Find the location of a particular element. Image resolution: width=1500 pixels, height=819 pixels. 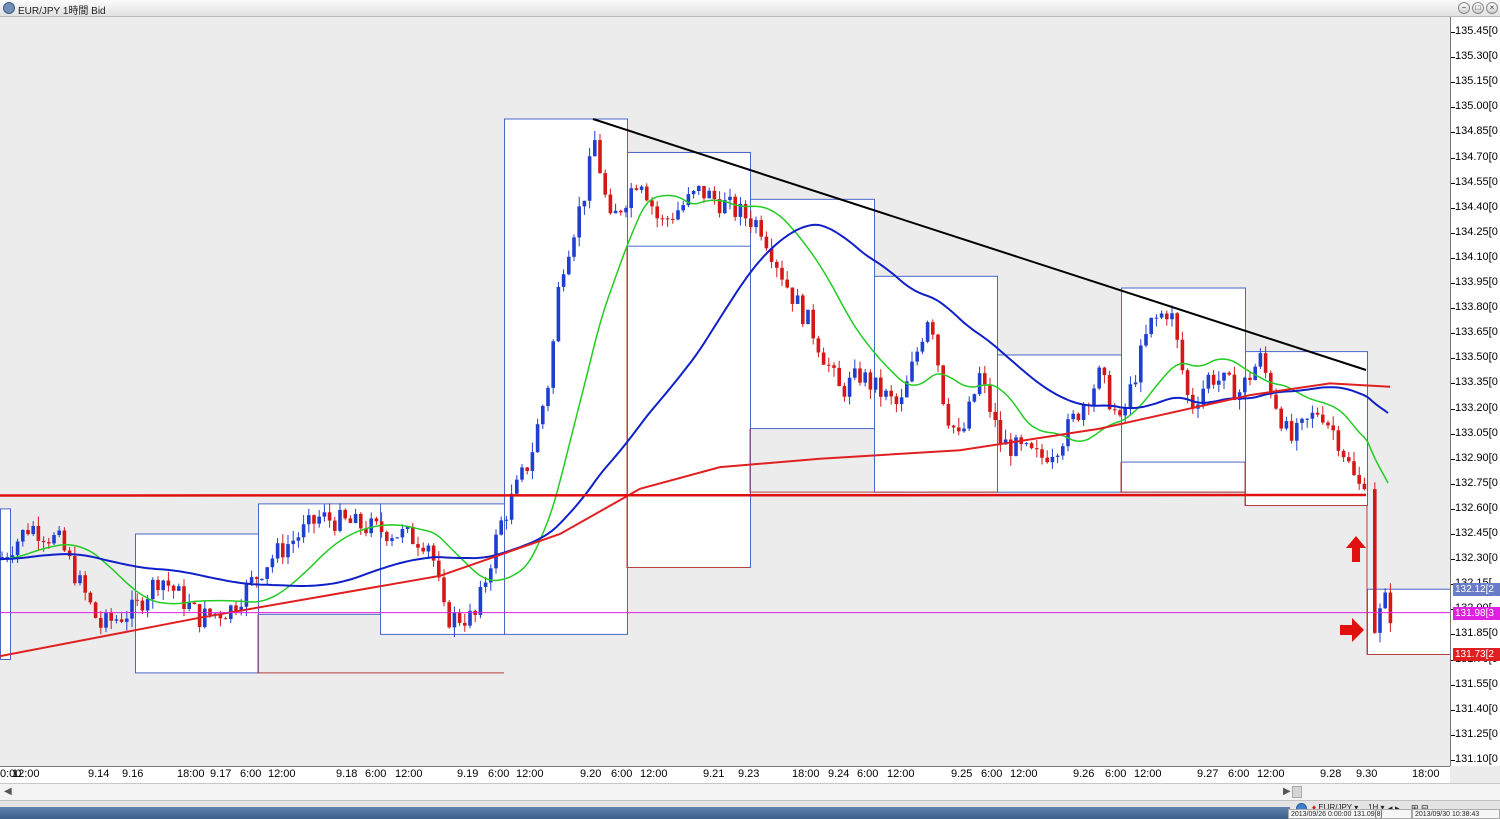

price-tick-label: 135.30[0 is located at coordinates (1476, 56).